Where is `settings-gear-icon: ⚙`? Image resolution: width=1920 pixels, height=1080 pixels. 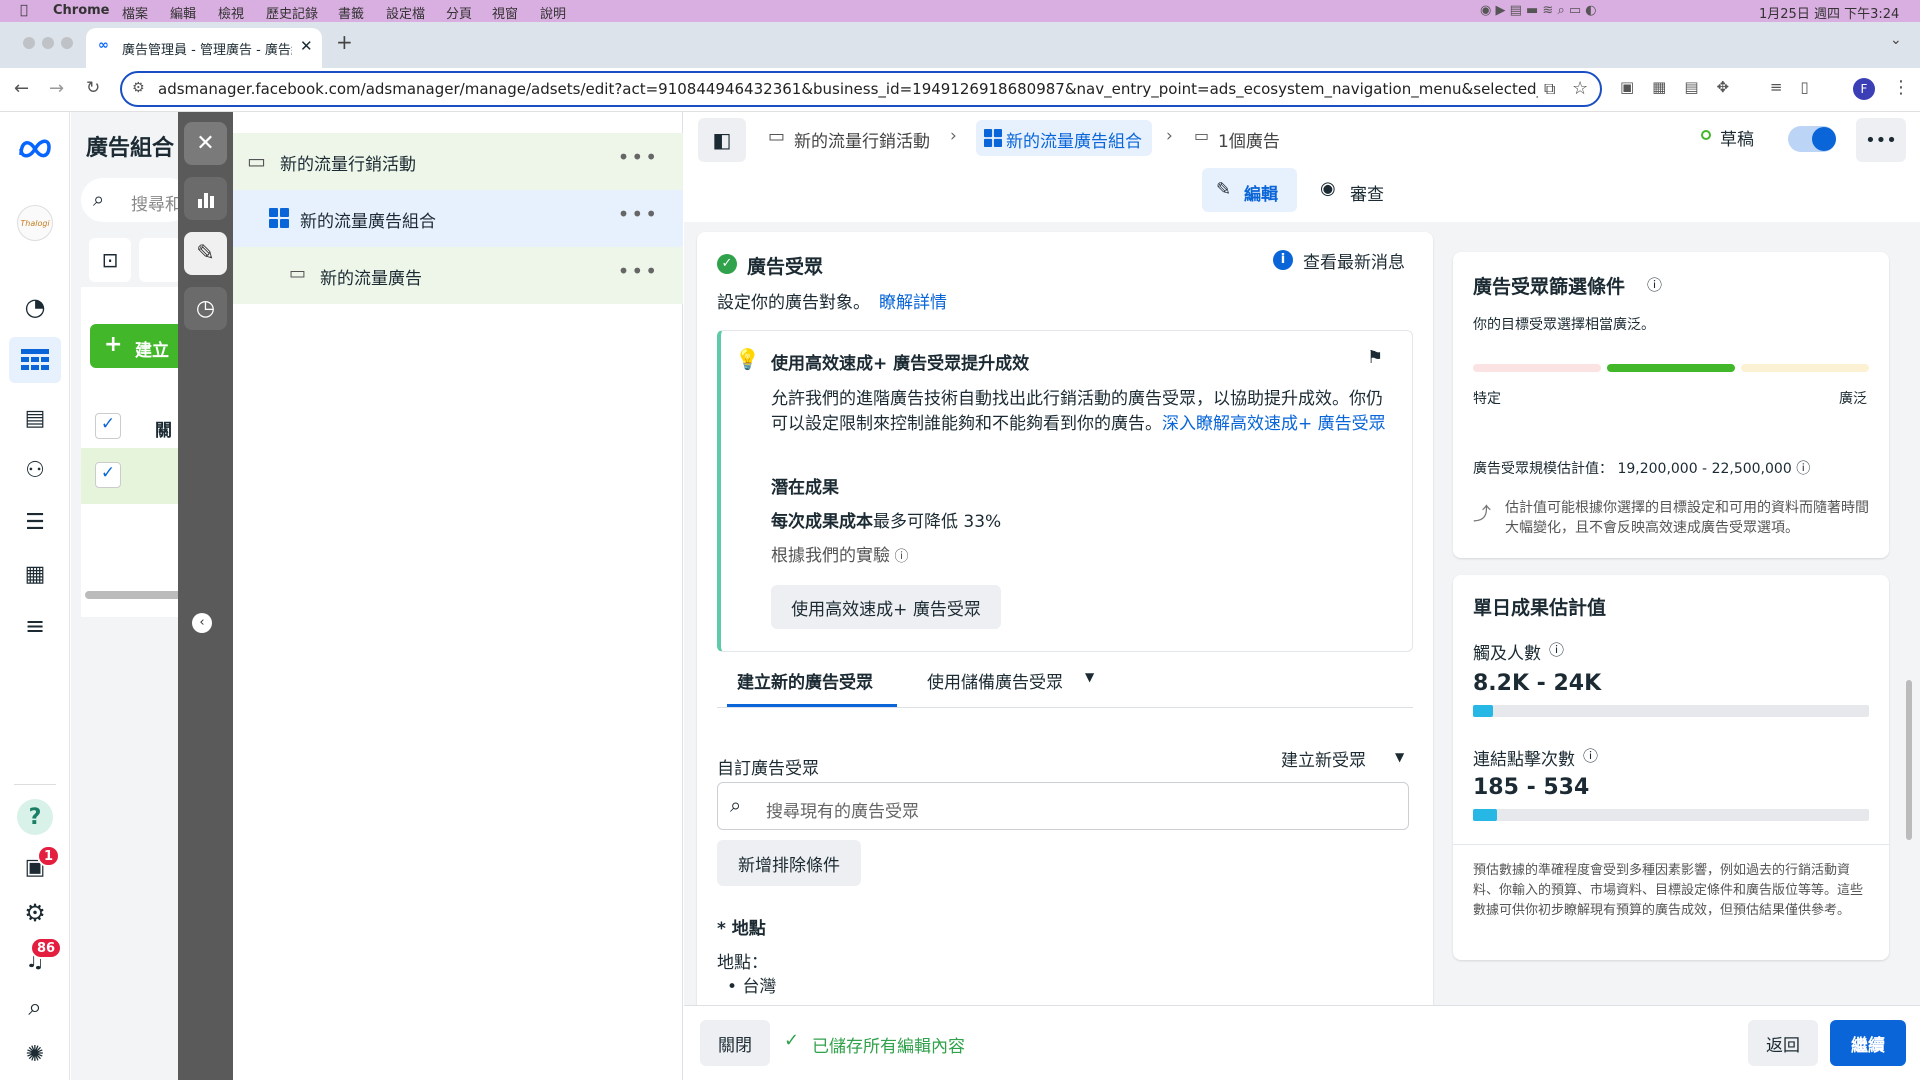 settings-gear-icon: ⚙ is located at coordinates (35, 913).